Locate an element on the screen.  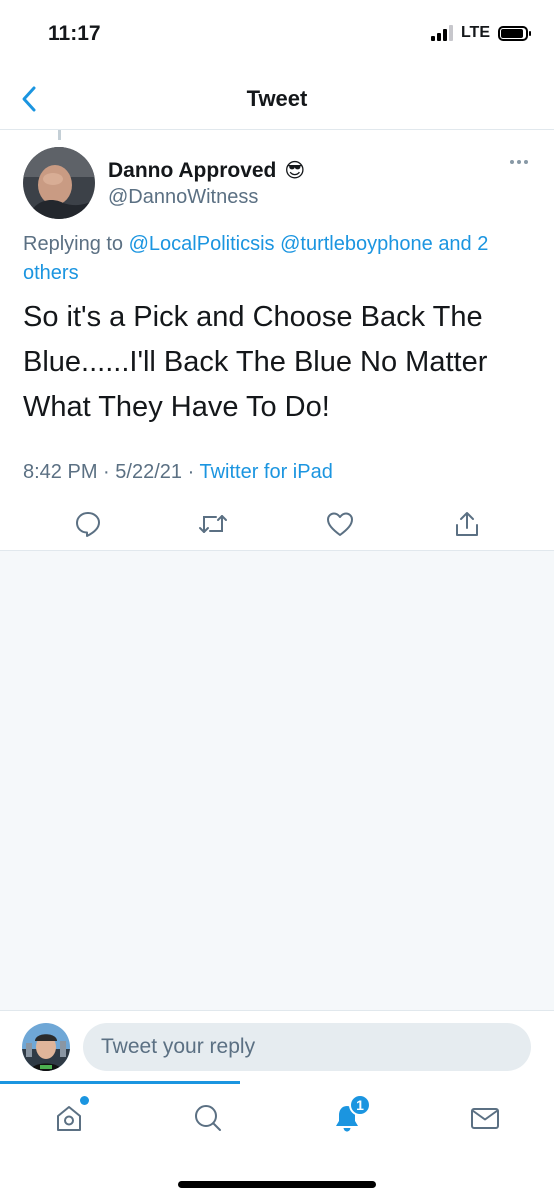
reply-icon is located at coordinates (88, 524).